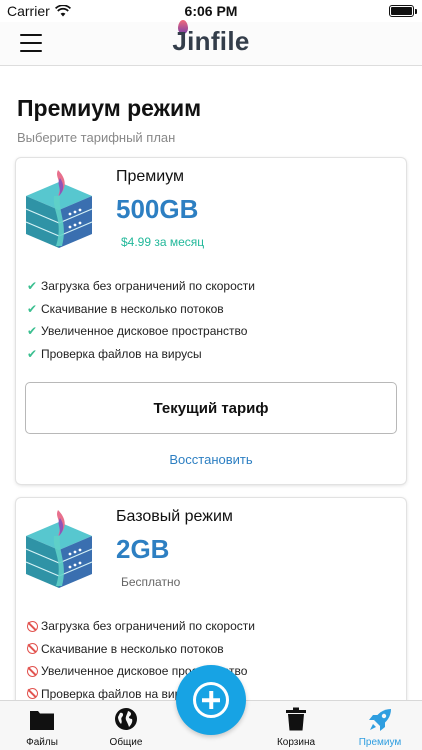  I want to click on app-logo: Jinfile, so click(211, 41).